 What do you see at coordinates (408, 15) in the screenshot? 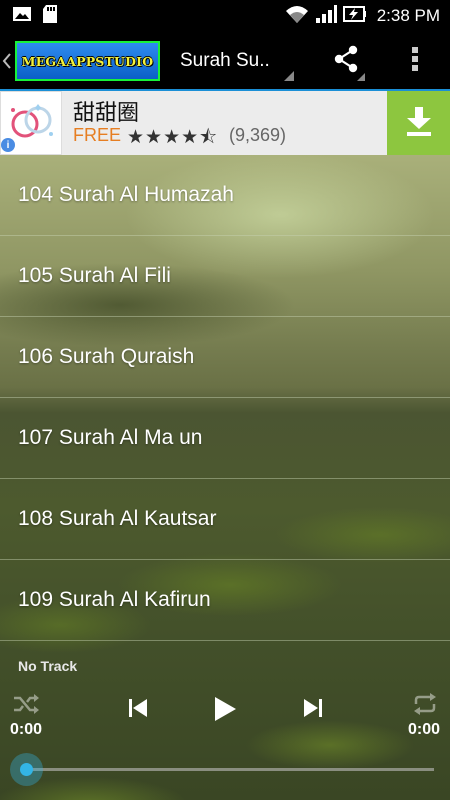
I see `status-time: 2:38 PM` at bounding box center [408, 15].